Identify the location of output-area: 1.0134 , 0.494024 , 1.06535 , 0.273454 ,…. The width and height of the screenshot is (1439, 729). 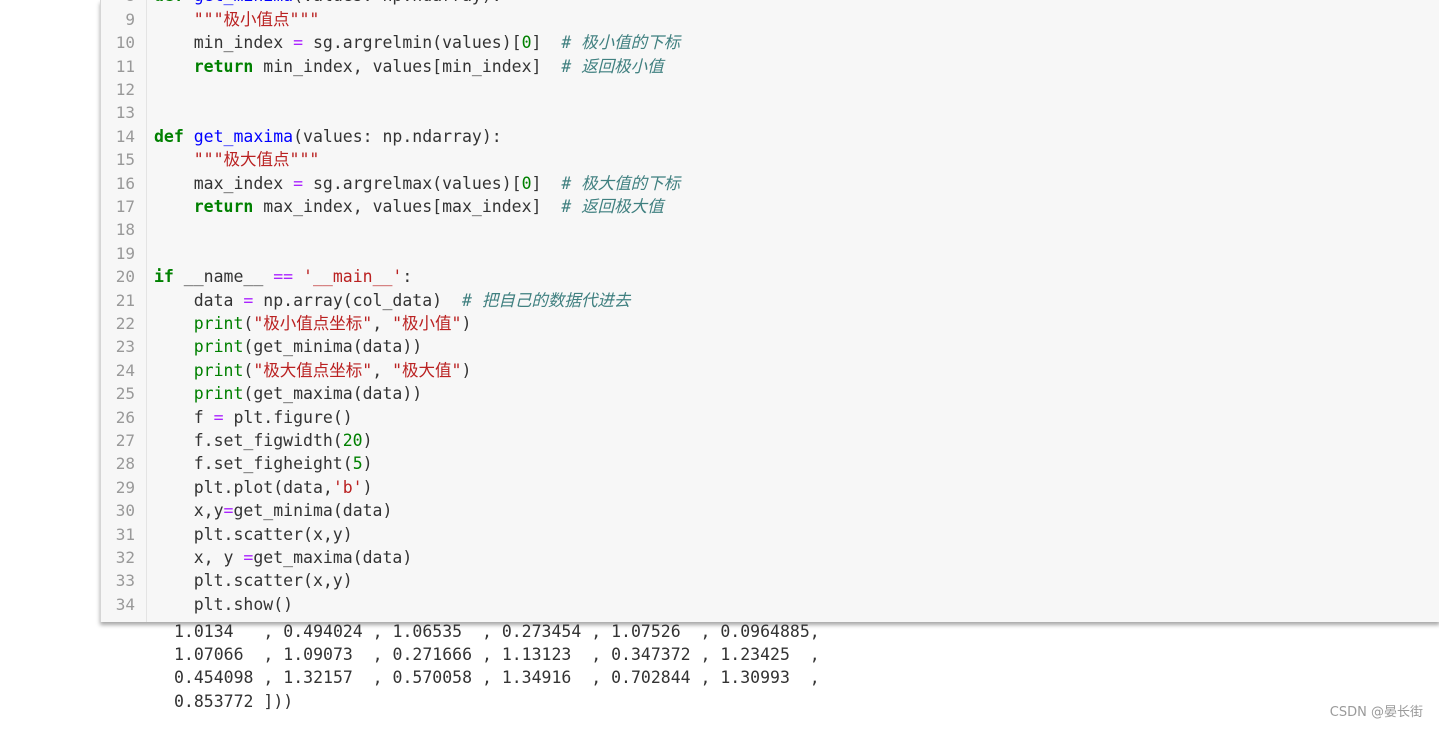
(497, 666).